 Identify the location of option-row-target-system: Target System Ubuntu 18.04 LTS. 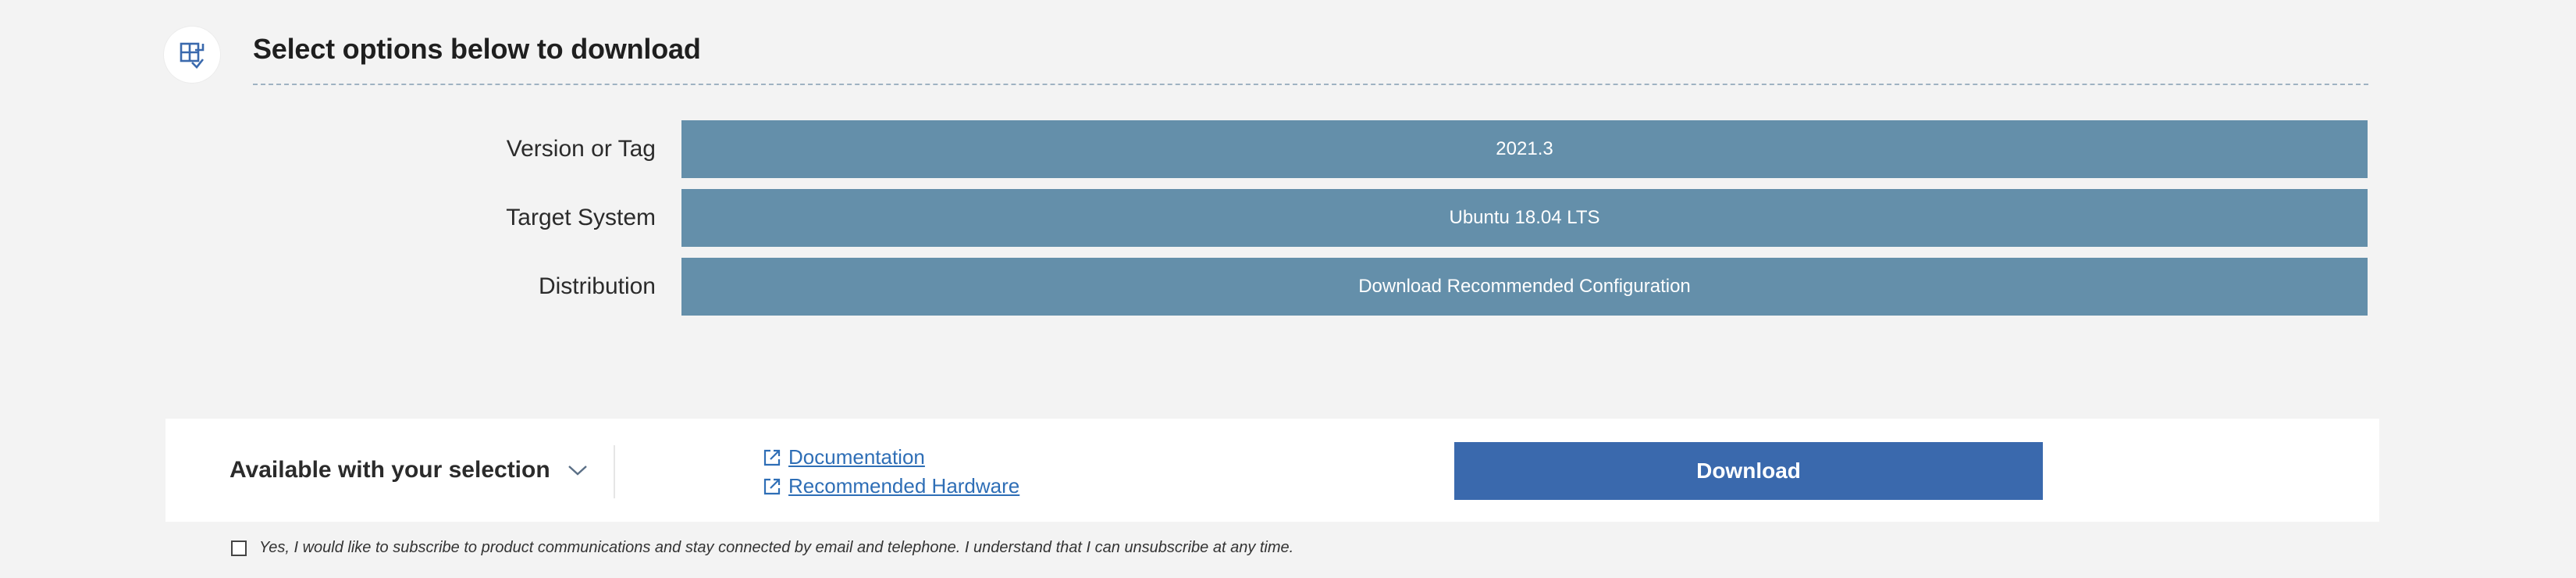
(1186, 218).